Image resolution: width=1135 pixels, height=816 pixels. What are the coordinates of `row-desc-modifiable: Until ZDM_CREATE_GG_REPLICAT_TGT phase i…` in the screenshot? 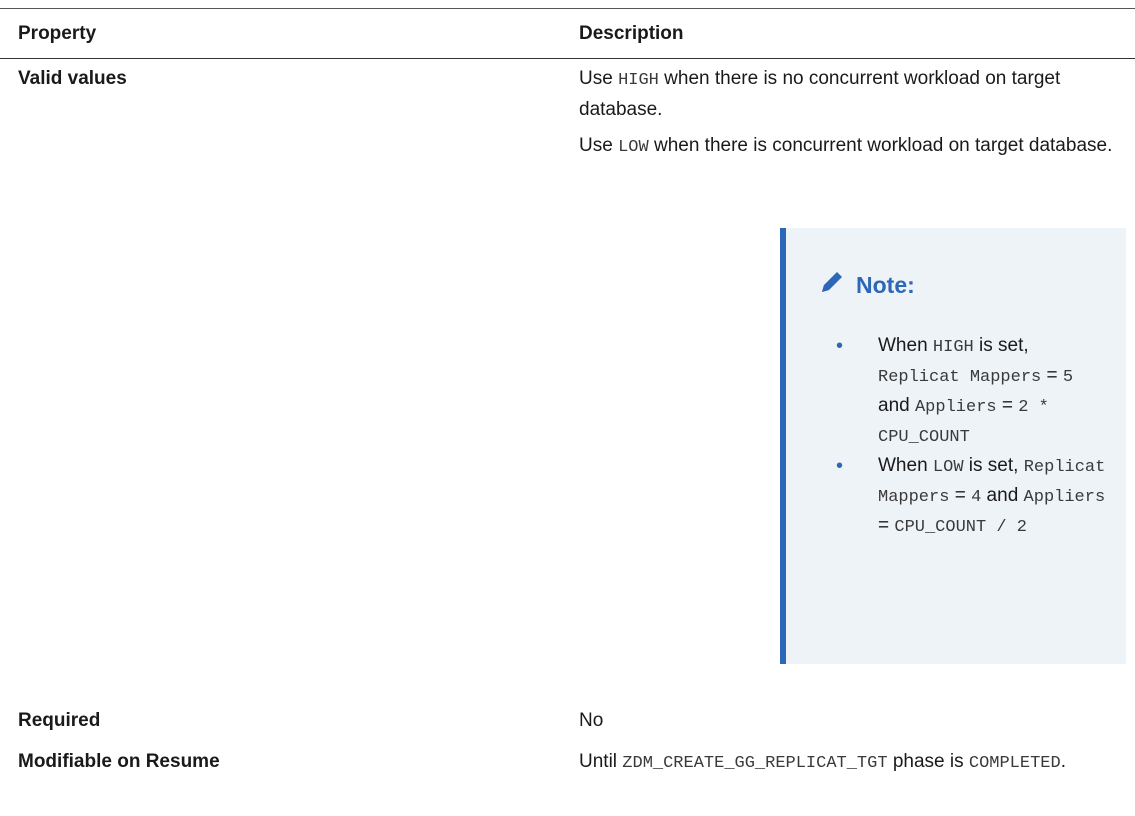 It's located at (822, 762).